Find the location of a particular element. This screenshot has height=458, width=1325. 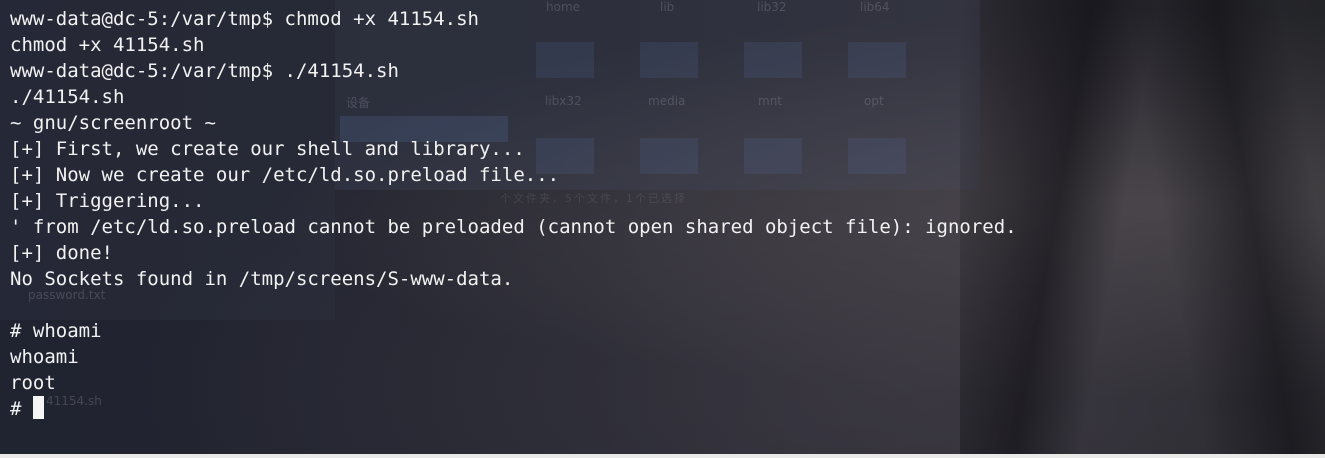

terminal-prompt: # is located at coordinates (21, 409).